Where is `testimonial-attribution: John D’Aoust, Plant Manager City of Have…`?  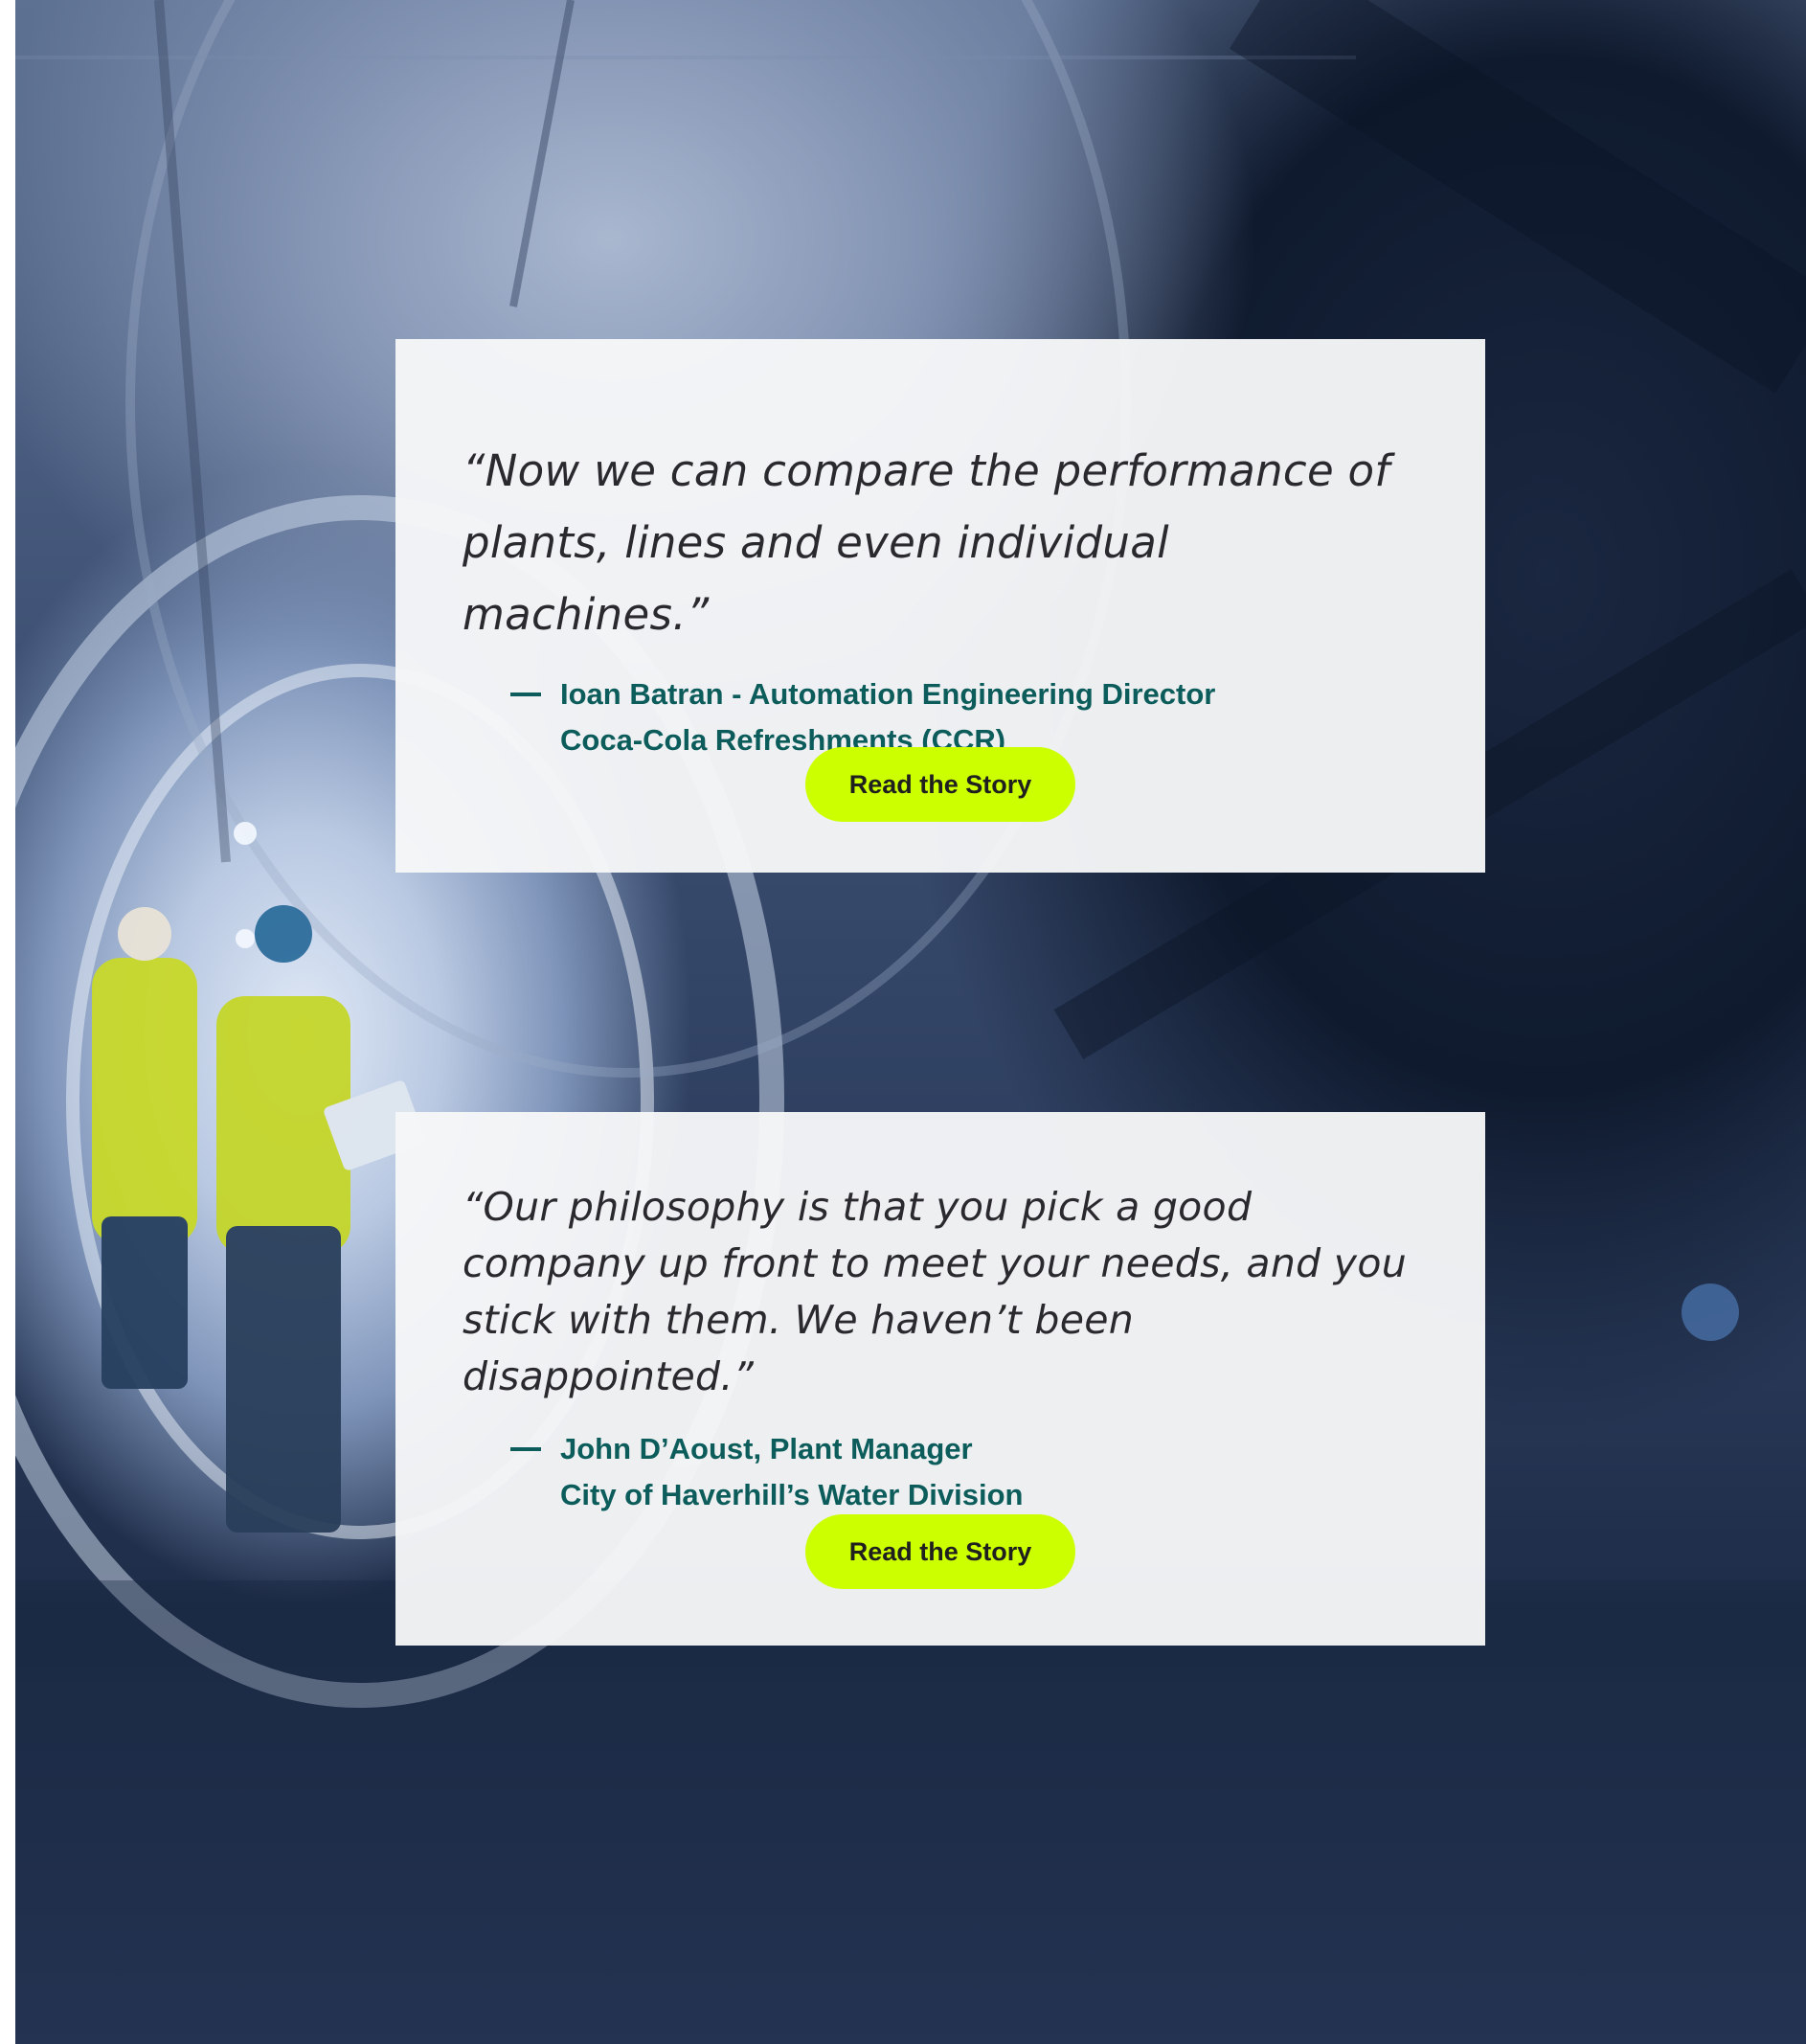 testimonial-attribution: John D’Aoust, Plant Manager City of Have… is located at coordinates (969, 1472).